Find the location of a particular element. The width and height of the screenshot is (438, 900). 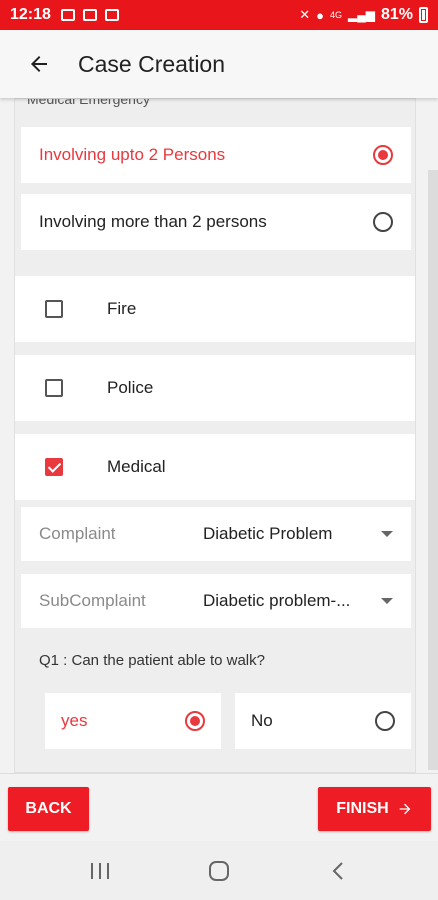

back-button-label: BACK is located at coordinates (48, 808).